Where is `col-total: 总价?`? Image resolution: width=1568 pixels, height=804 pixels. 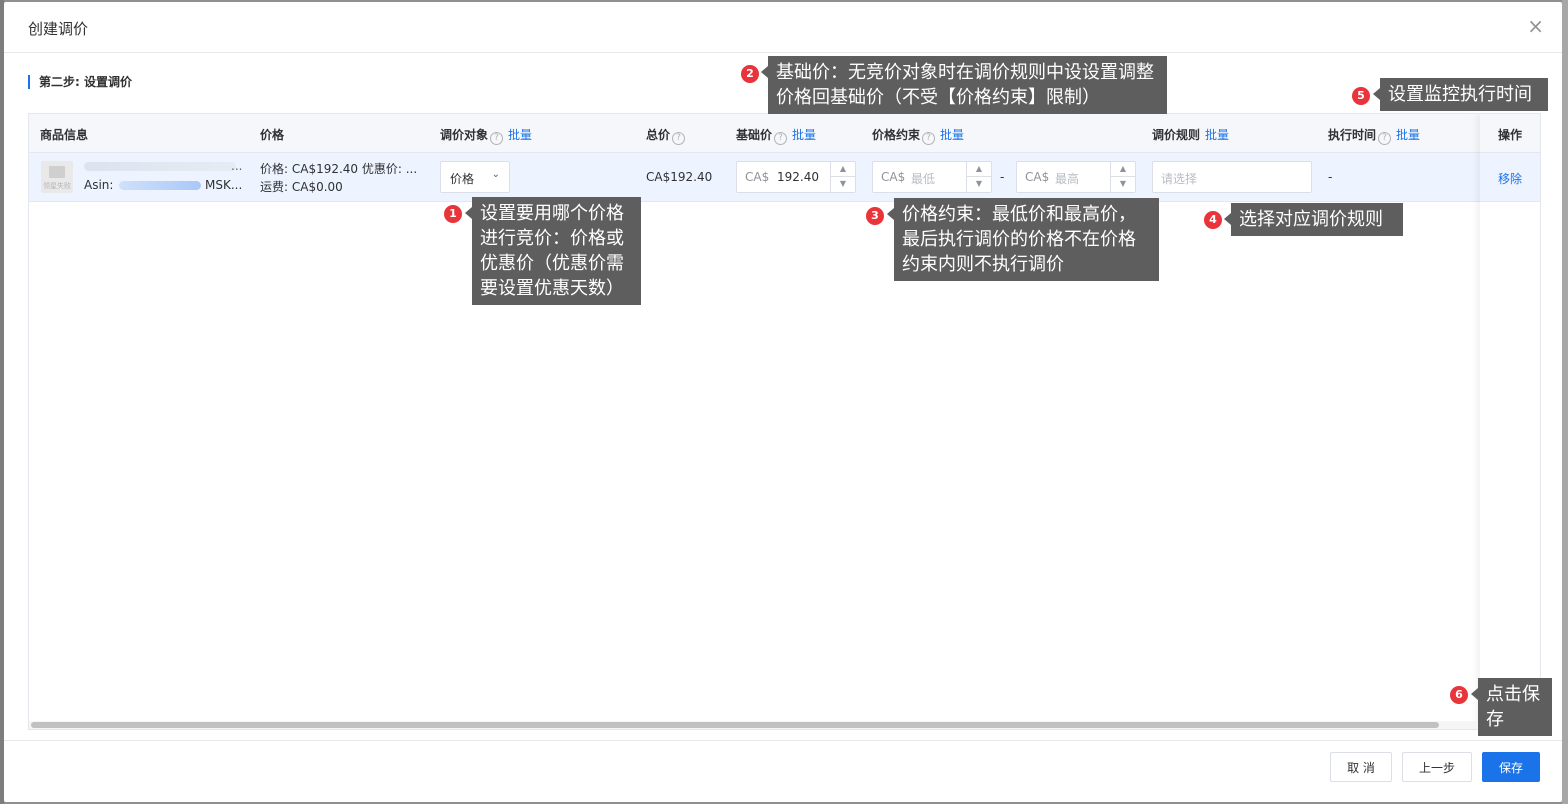
col-total: 总价? is located at coordinates (666, 135).